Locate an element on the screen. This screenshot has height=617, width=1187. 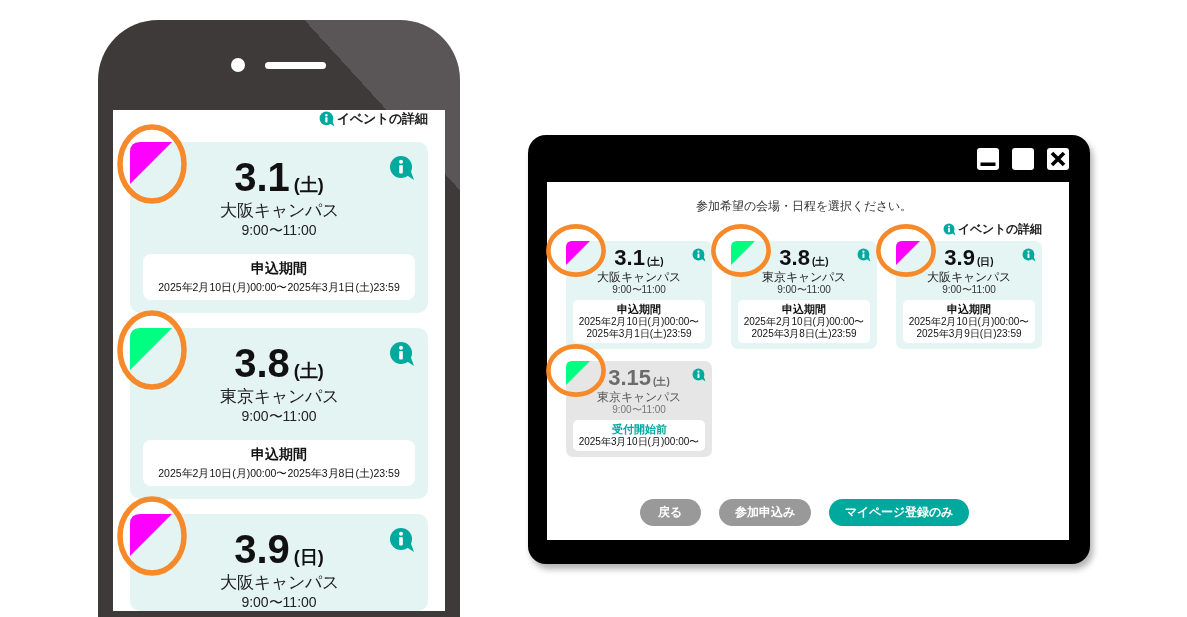
speaker-grille-icon is located at coordinates (295, 65).